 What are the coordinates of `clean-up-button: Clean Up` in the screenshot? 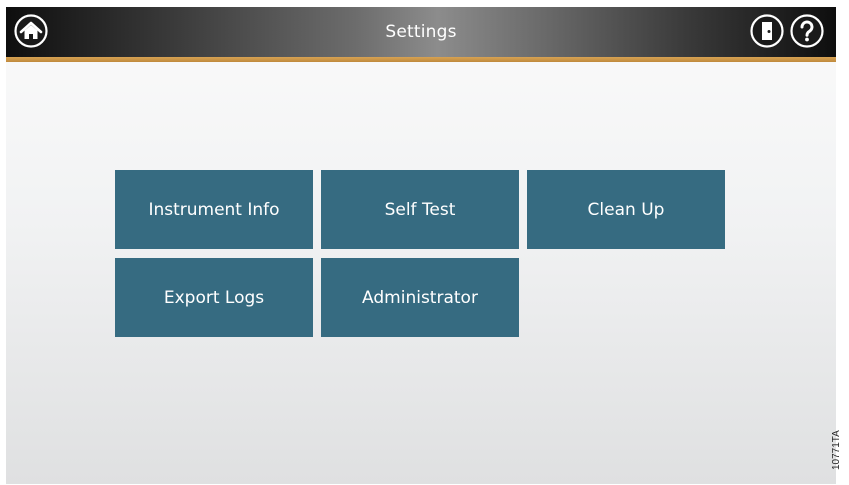 It's located at (626, 209).